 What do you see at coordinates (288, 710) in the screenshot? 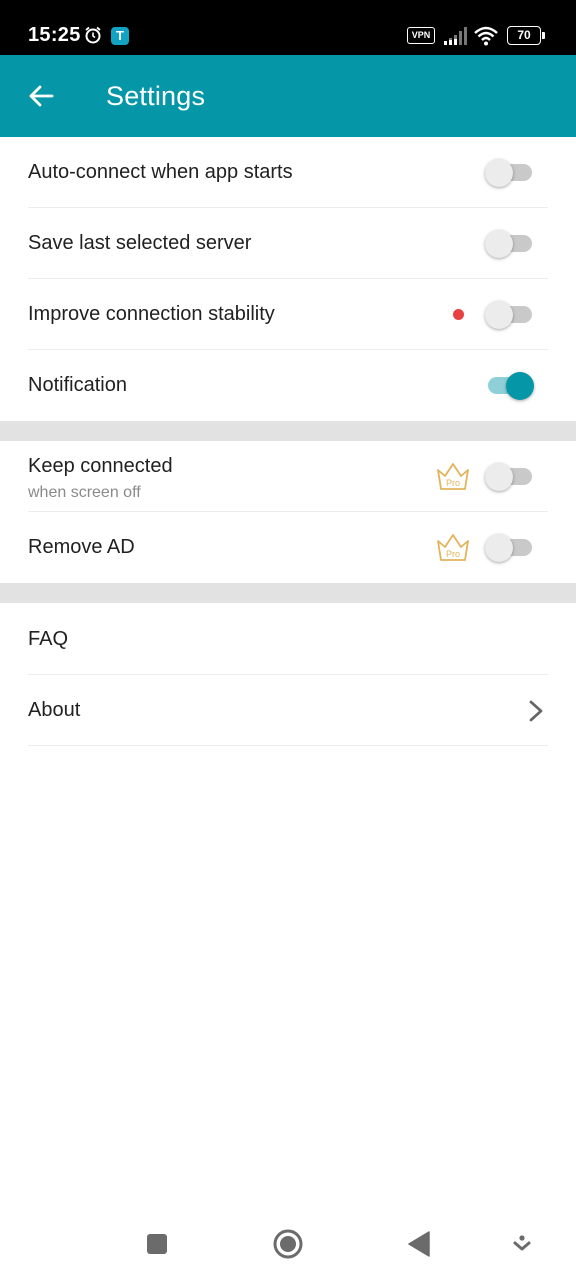
I see `setting-row-about: About` at bounding box center [288, 710].